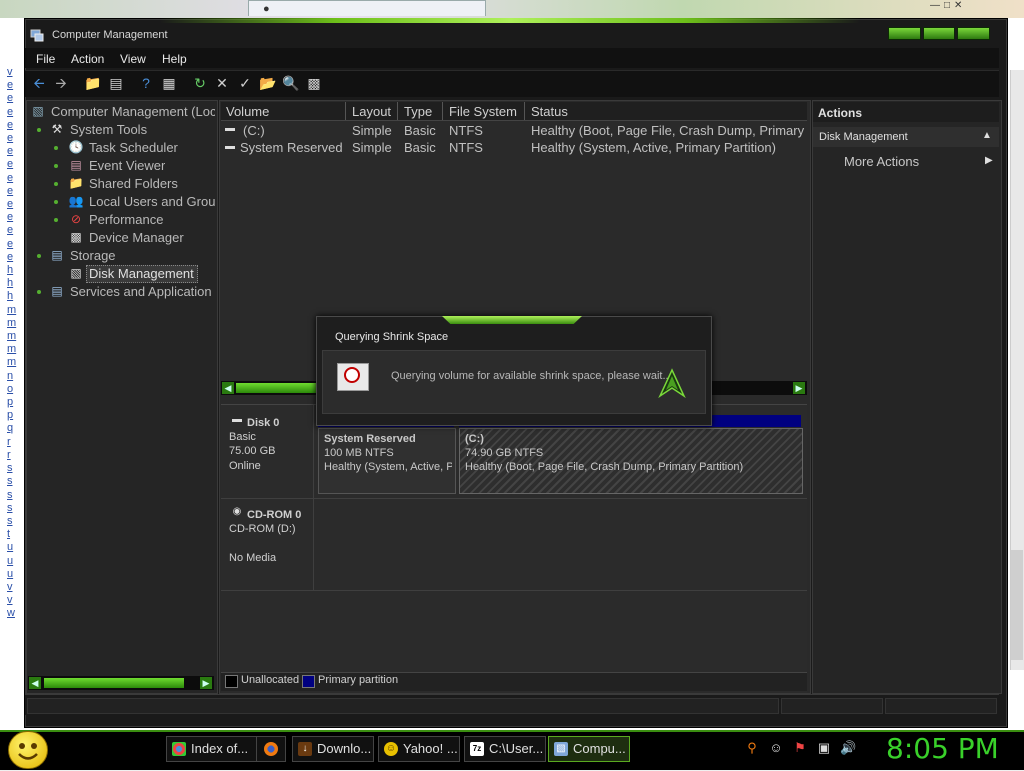 The width and height of the screenshot is (1024, 771). Describe the element at coordinates (314, 83) in the screenshot. I see `disk-settings-icon: ▩` at that location.